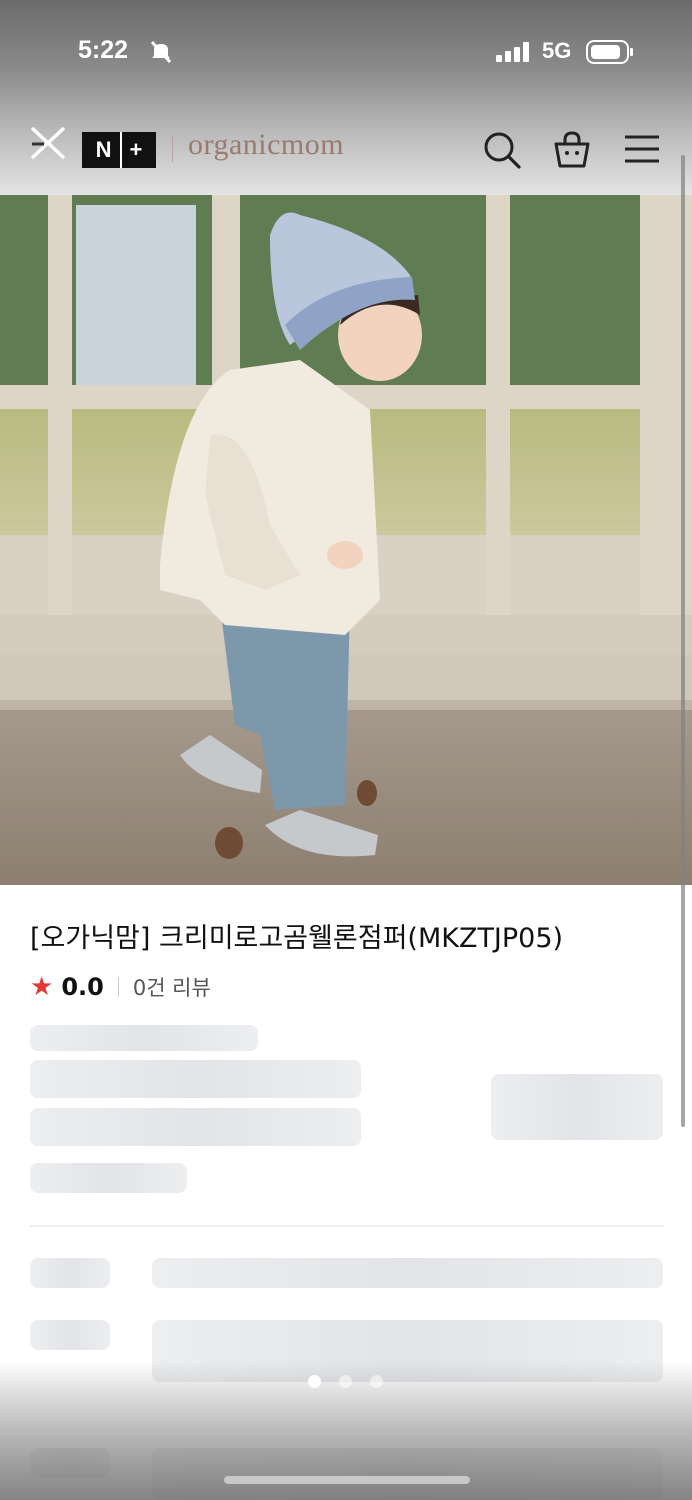 The height and width of the screenshot is (1500, 692). I want to click on close-icon, so click(48, 144).